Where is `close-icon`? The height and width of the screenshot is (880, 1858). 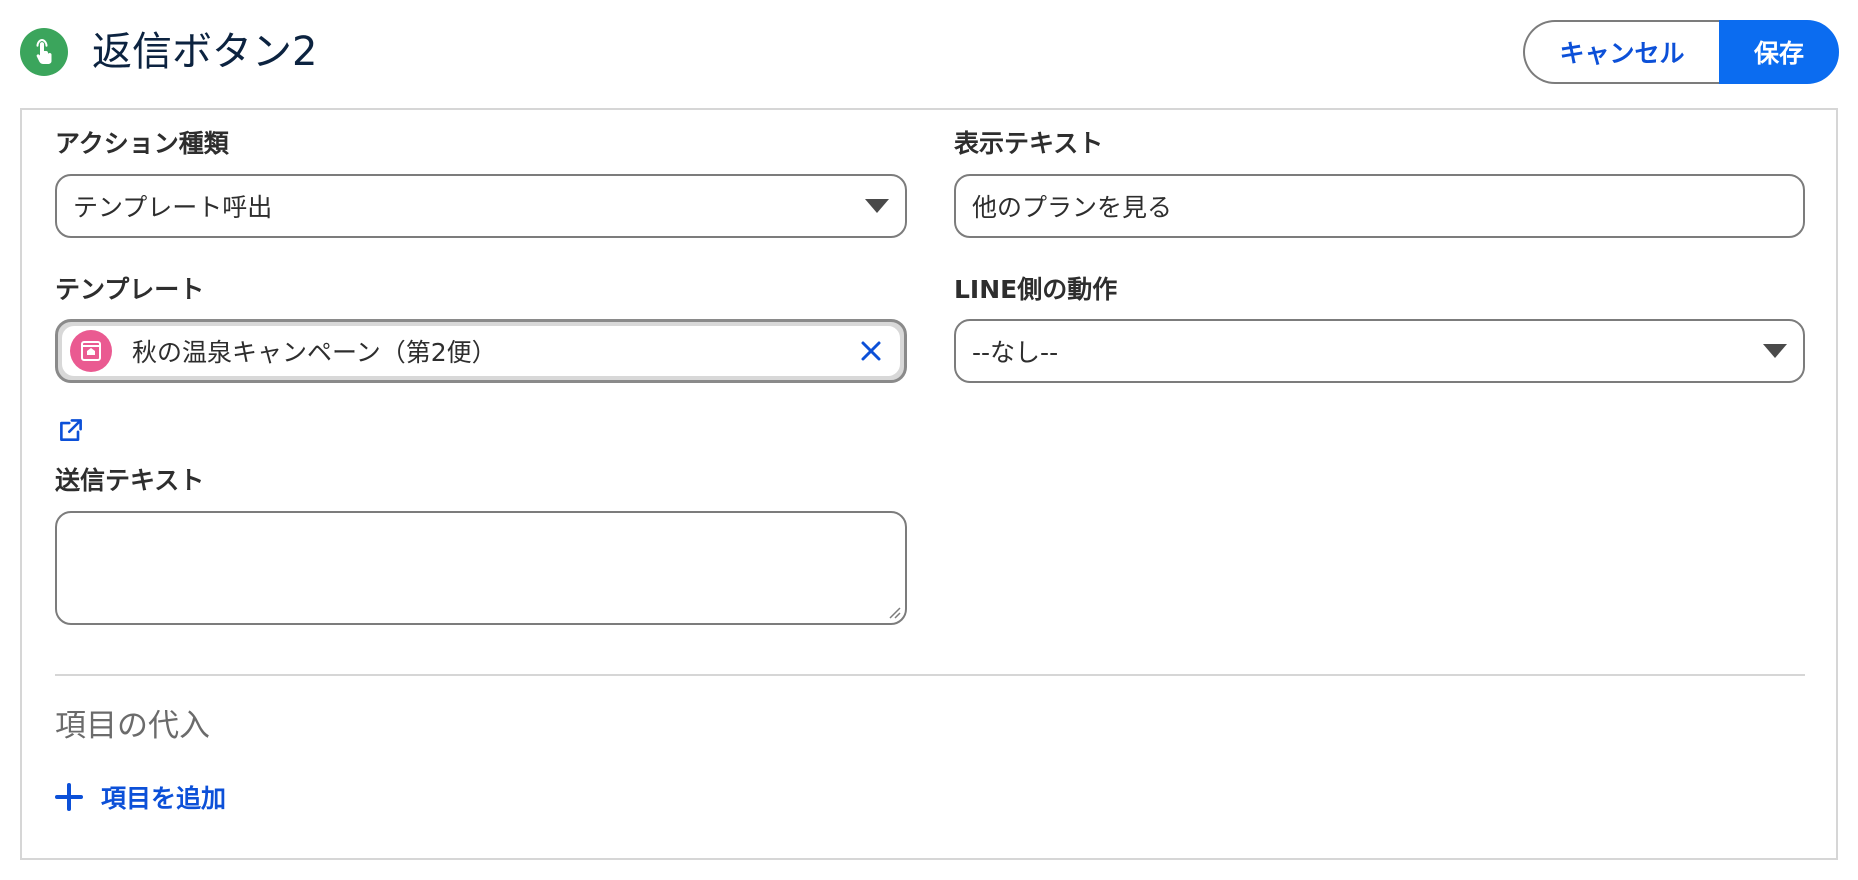
close-icon is located at coordinates (871, 351).